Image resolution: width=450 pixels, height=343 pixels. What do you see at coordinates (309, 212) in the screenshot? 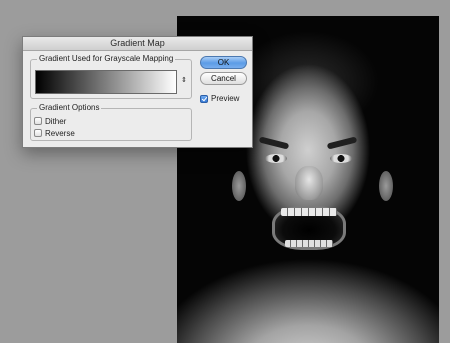
I see `photo-teeth-top` at bounding box center [309, 212].